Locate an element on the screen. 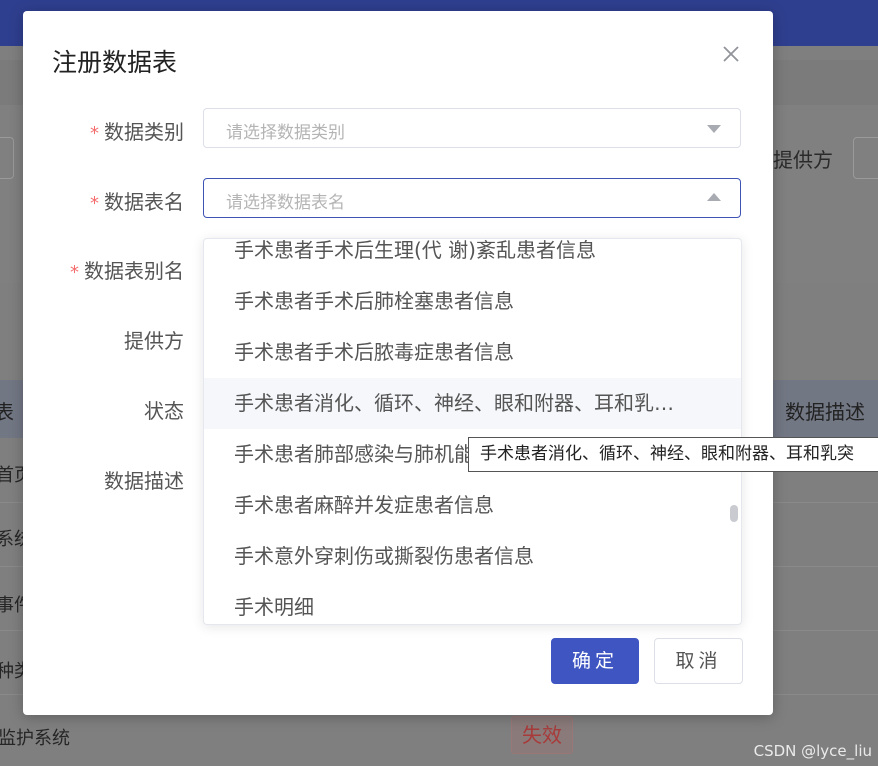 The image size is (878, 766). filter-provider-label: 提供方 is located at coordinates (803, 160).